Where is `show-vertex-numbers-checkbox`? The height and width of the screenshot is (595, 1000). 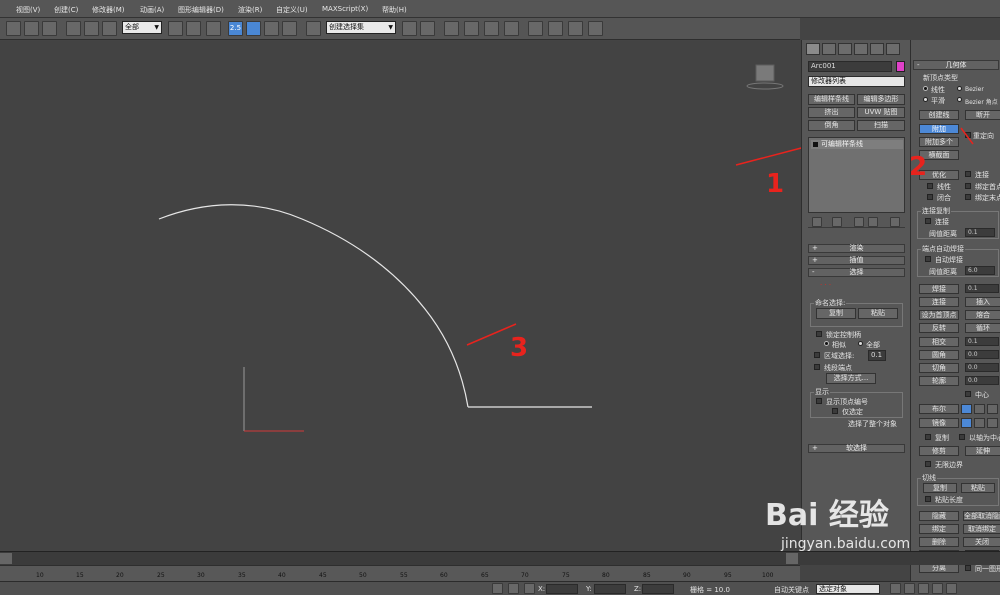
show-vertex-numbers-checkbox is located at coordinates (819, 401).